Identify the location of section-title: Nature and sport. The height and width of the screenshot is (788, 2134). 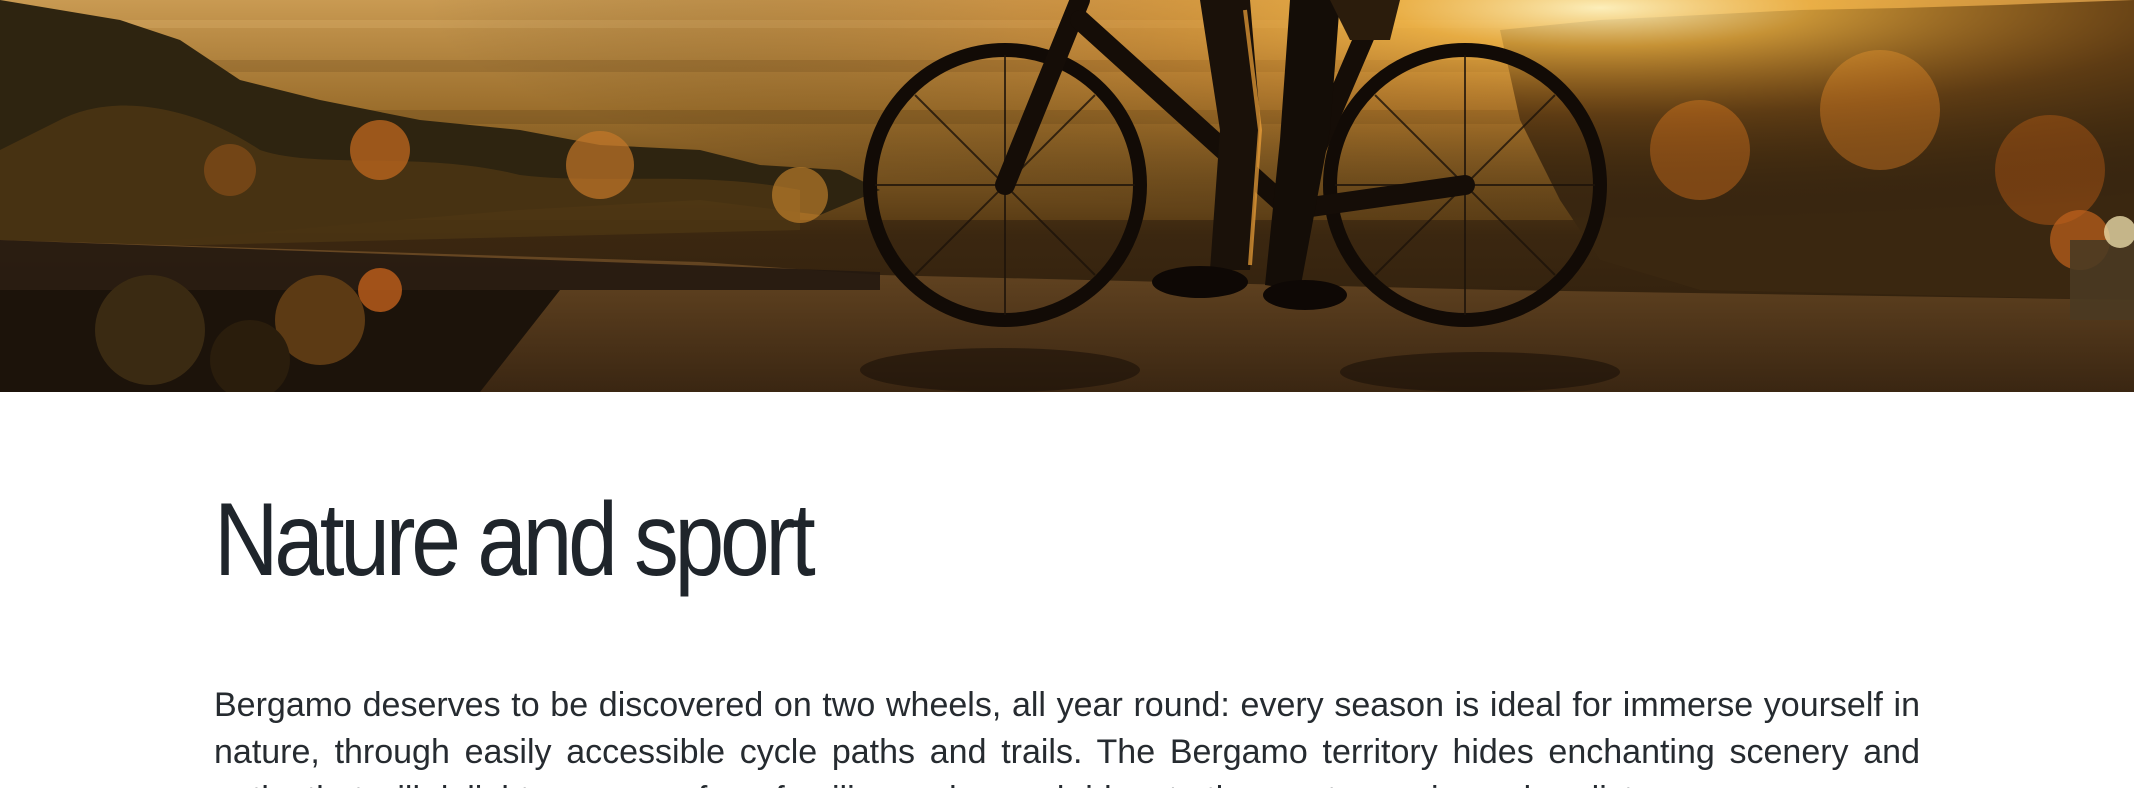
(515, 540).